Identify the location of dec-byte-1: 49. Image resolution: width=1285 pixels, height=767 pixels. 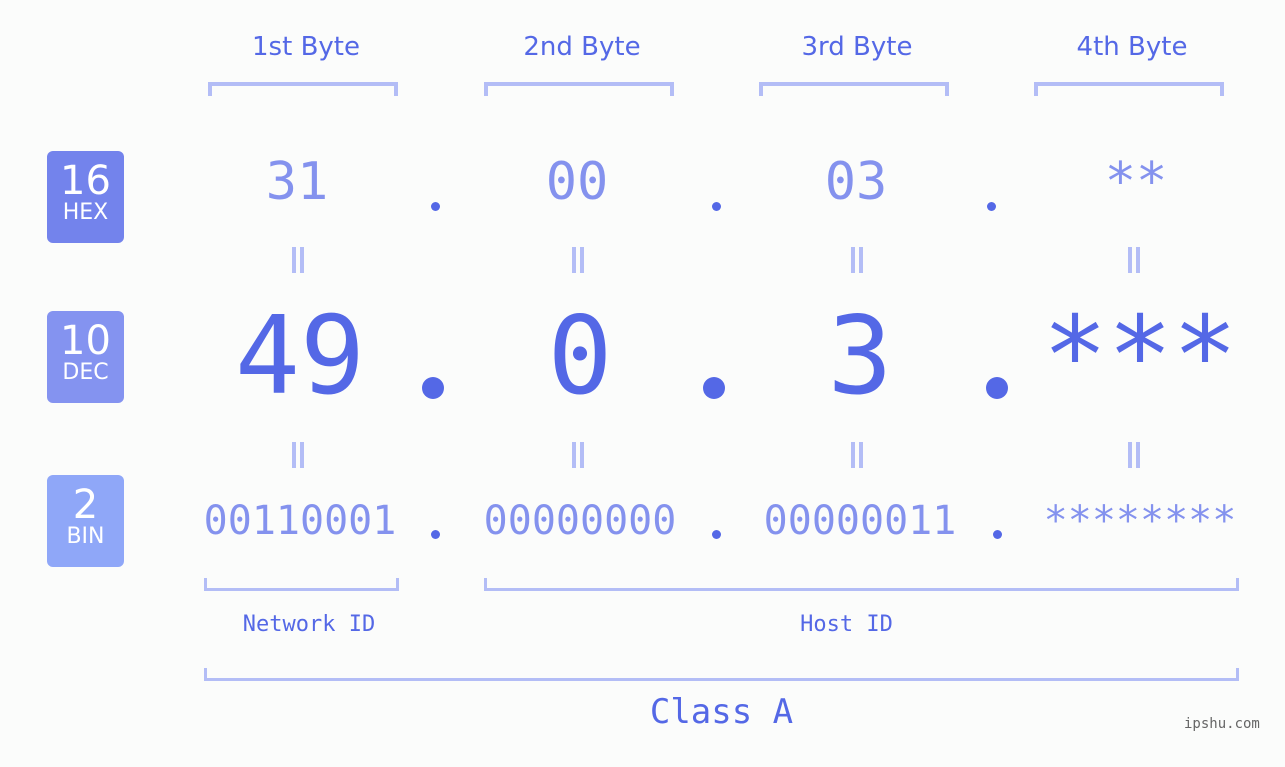
(300, 356).